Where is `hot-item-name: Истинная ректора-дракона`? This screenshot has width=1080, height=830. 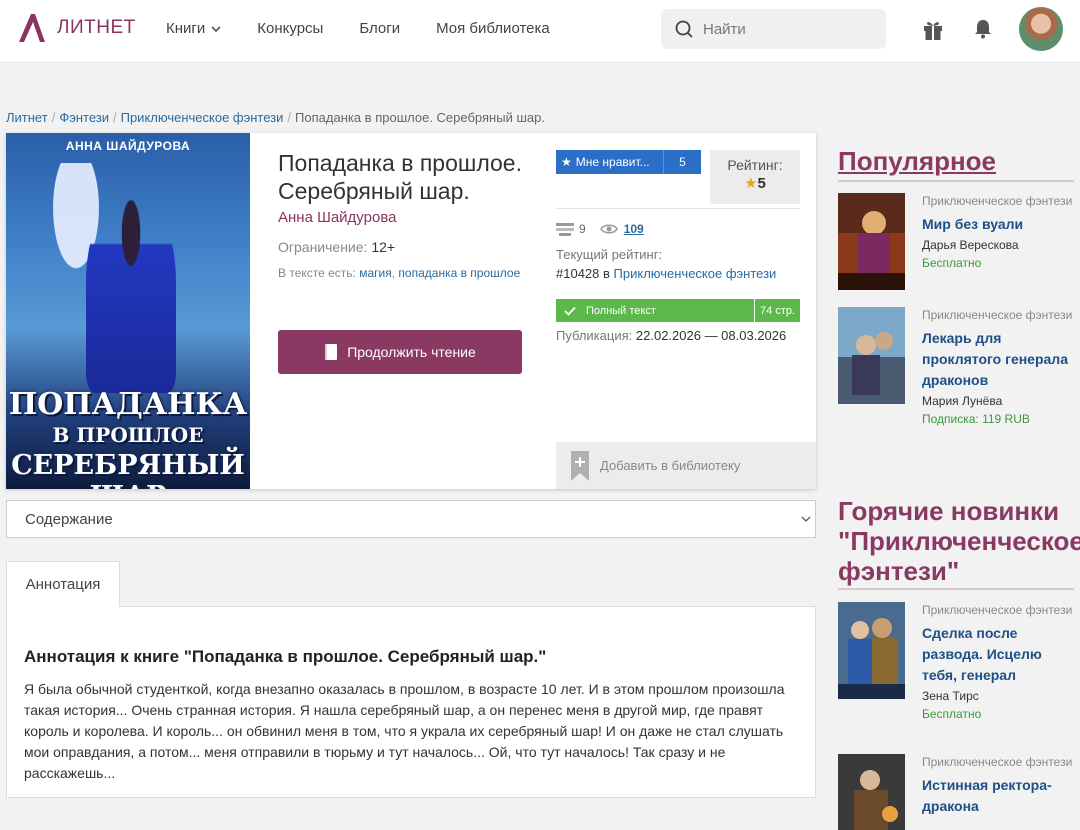
hot-item-name: Истинная ректора-дракона is located at coordinates (1001, 796).